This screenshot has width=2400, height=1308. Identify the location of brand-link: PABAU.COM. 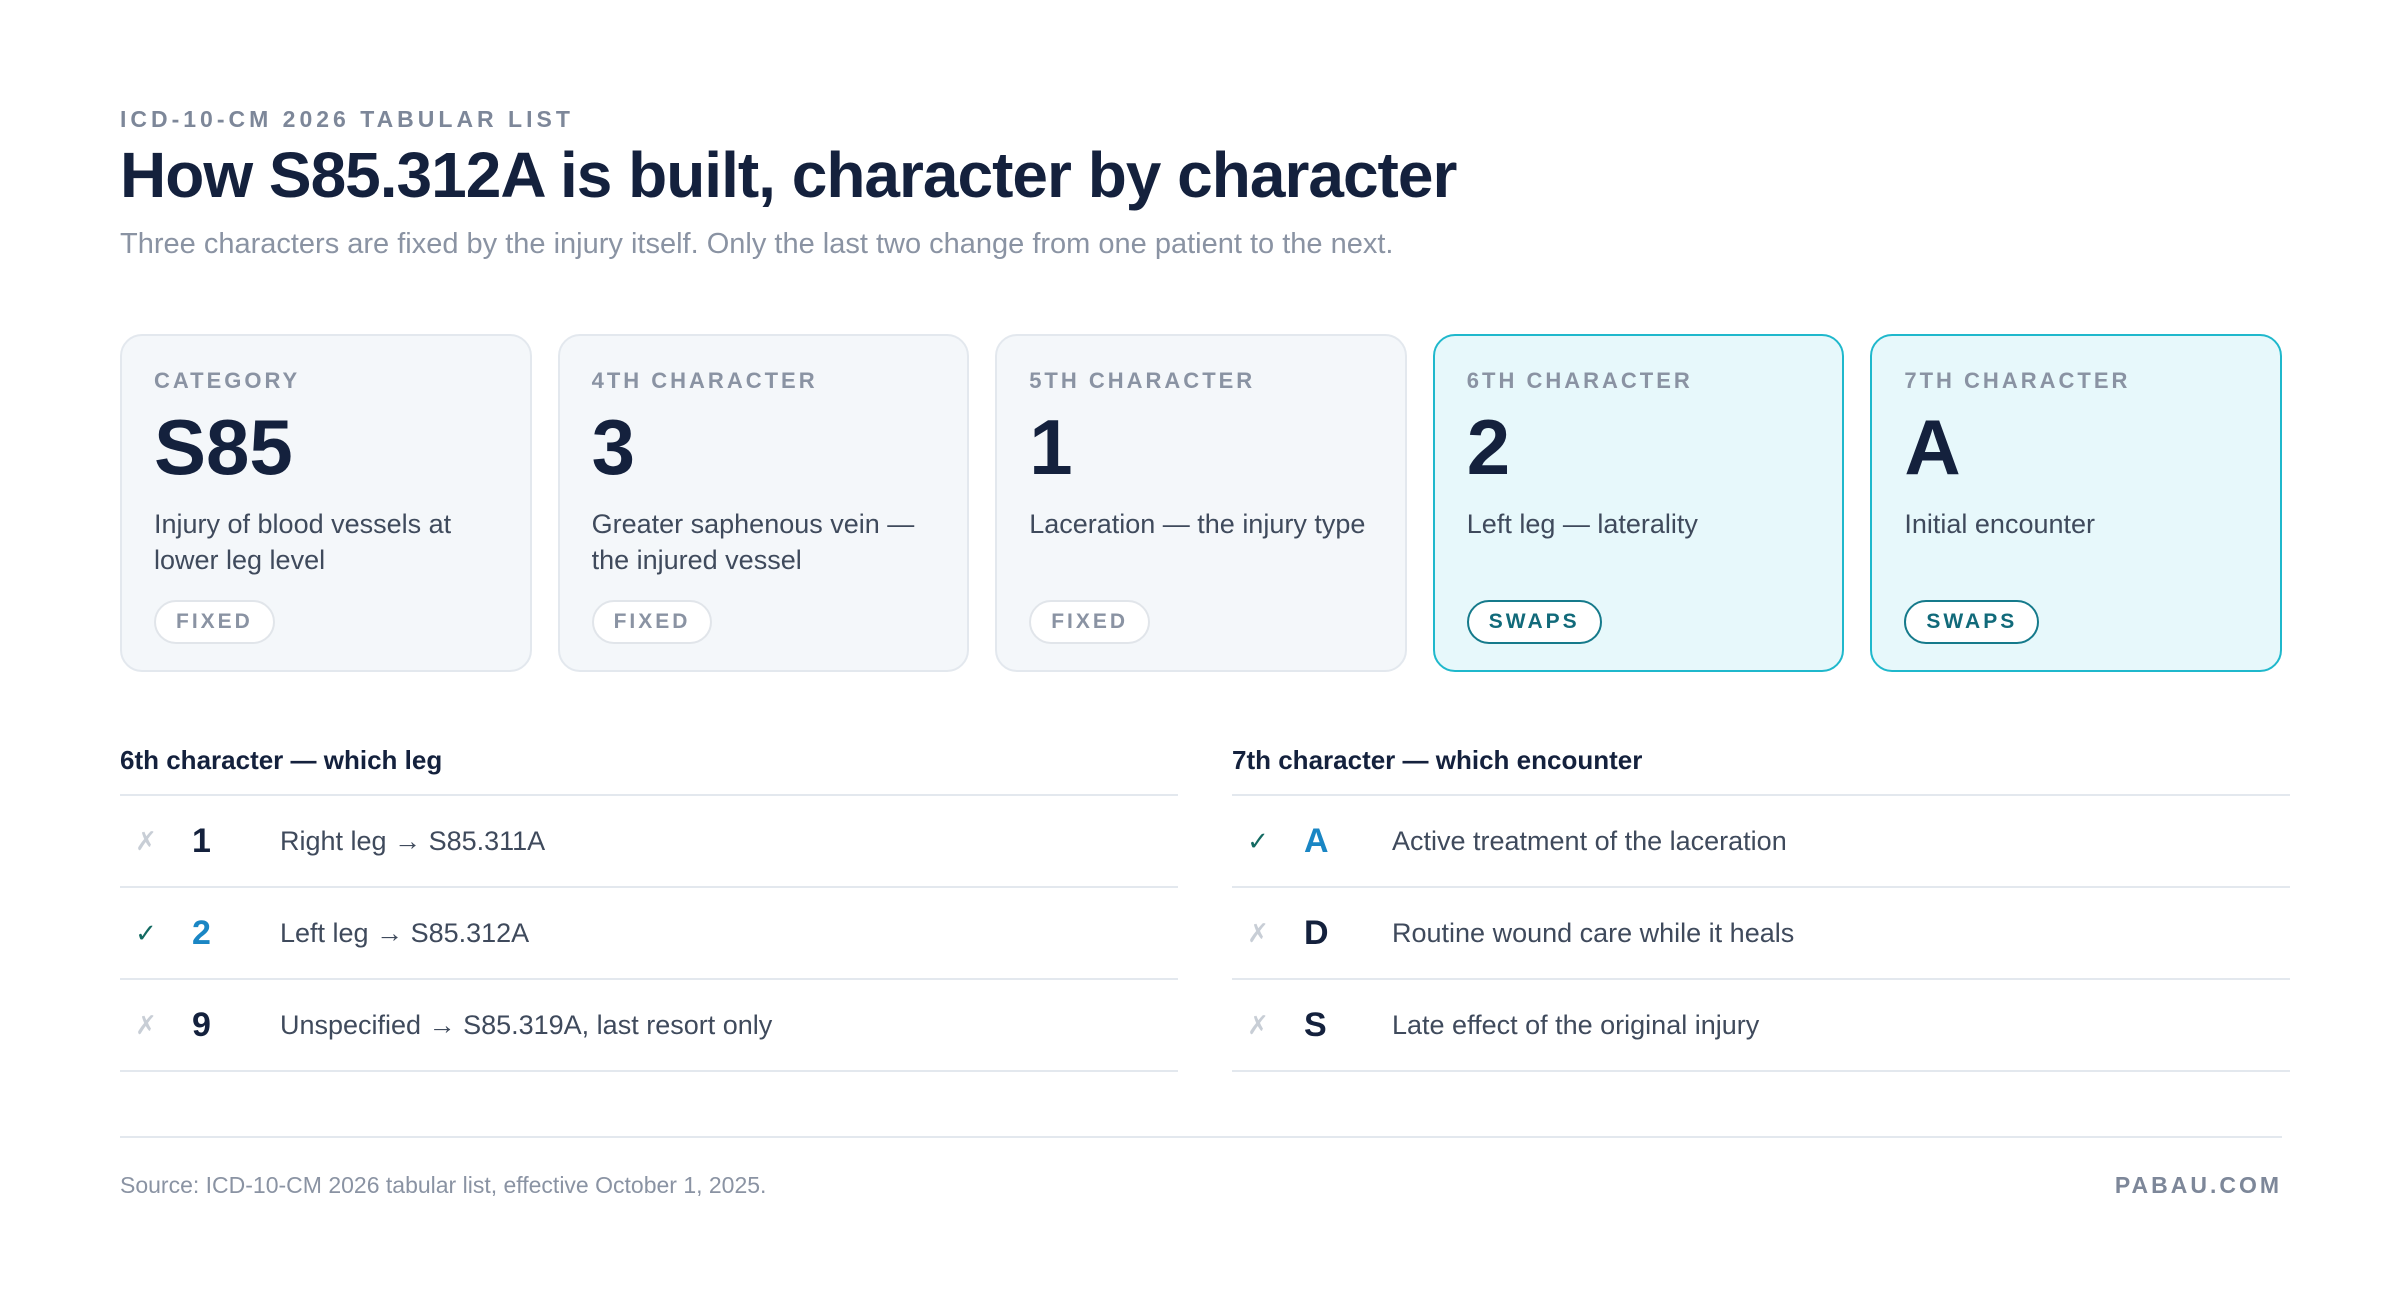
(2198, 1185).